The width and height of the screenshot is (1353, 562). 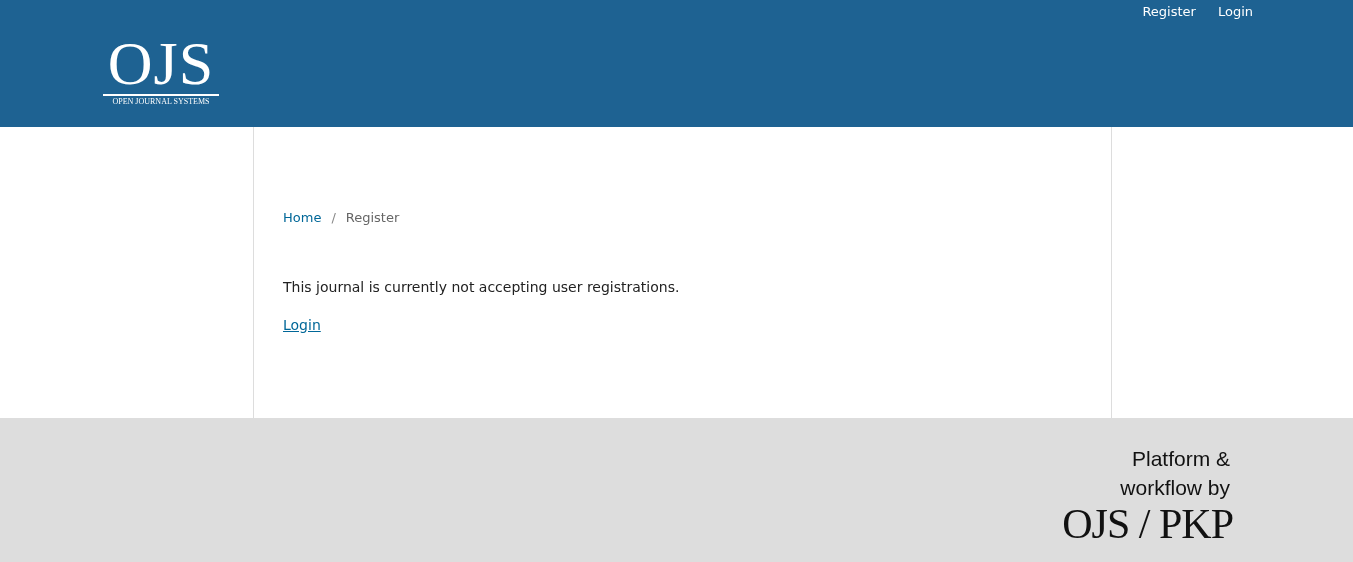 What do you see at coordinates (302, 325) in the screenshot?
I see `login-link: Login` at bounding box center [302, 325].